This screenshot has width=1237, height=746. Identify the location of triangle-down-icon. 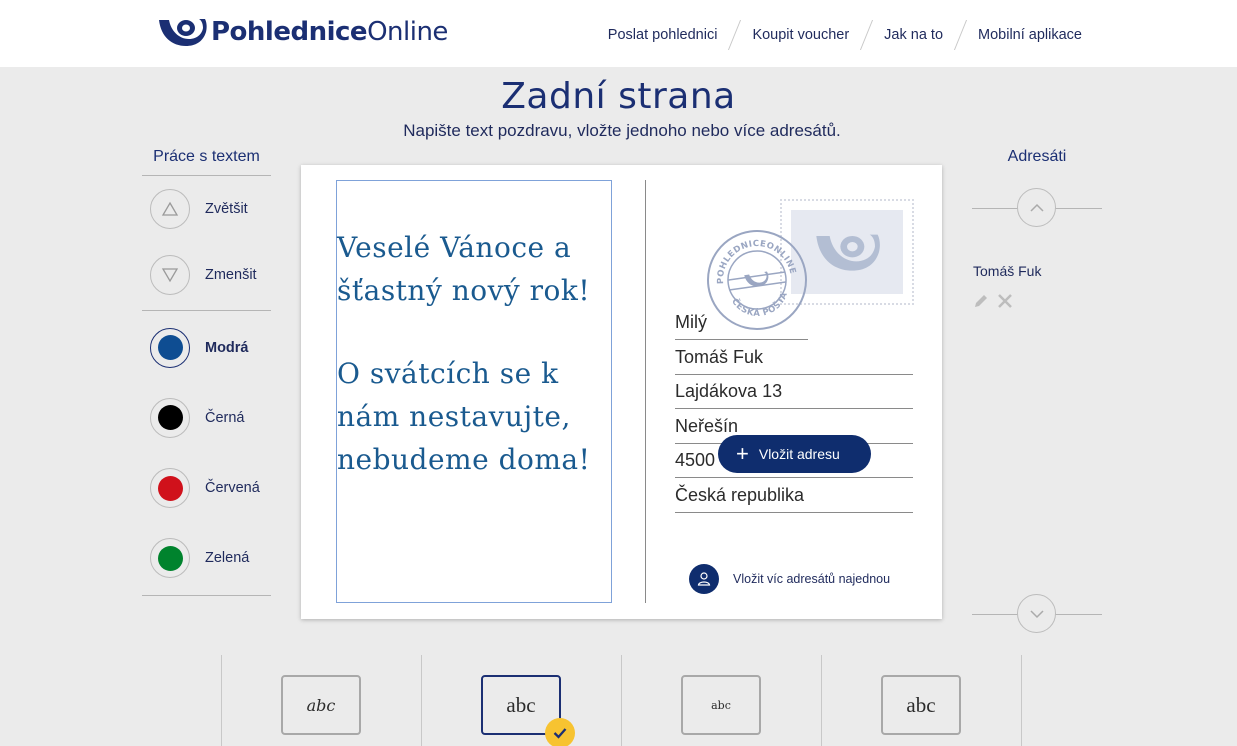
(170, 275).